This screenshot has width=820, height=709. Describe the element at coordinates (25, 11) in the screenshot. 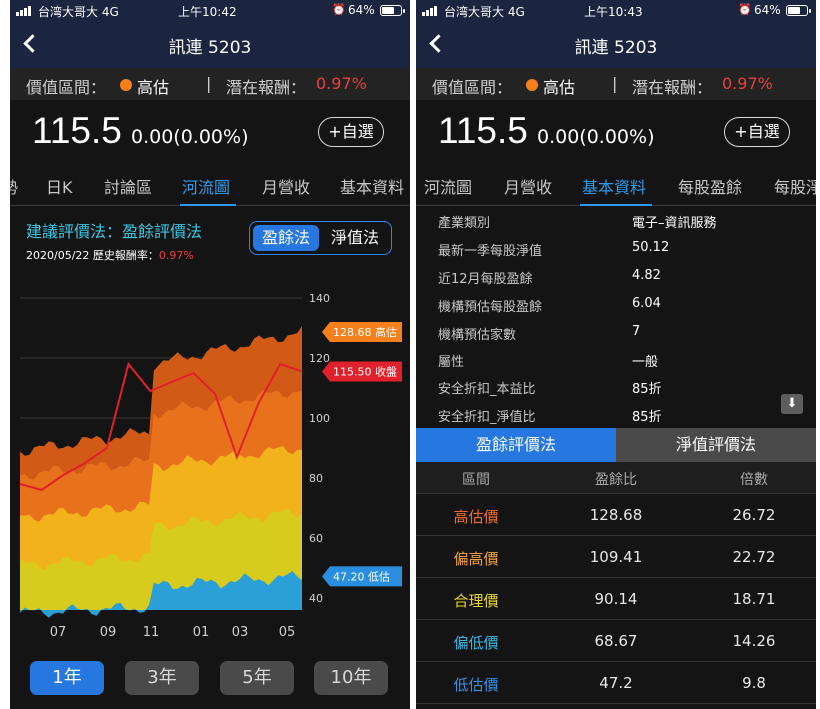

I see `signal-icon` at that location.